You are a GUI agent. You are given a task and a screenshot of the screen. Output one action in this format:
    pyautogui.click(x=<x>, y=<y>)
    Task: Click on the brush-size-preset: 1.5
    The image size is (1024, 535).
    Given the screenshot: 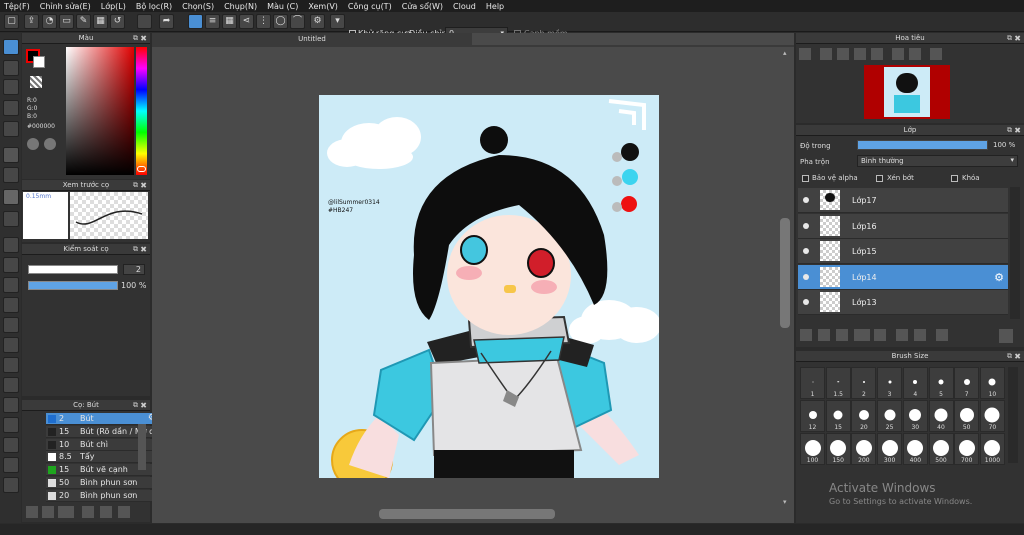 What is the action you would take?
    pyautogui.click(x=838, y=383)
    